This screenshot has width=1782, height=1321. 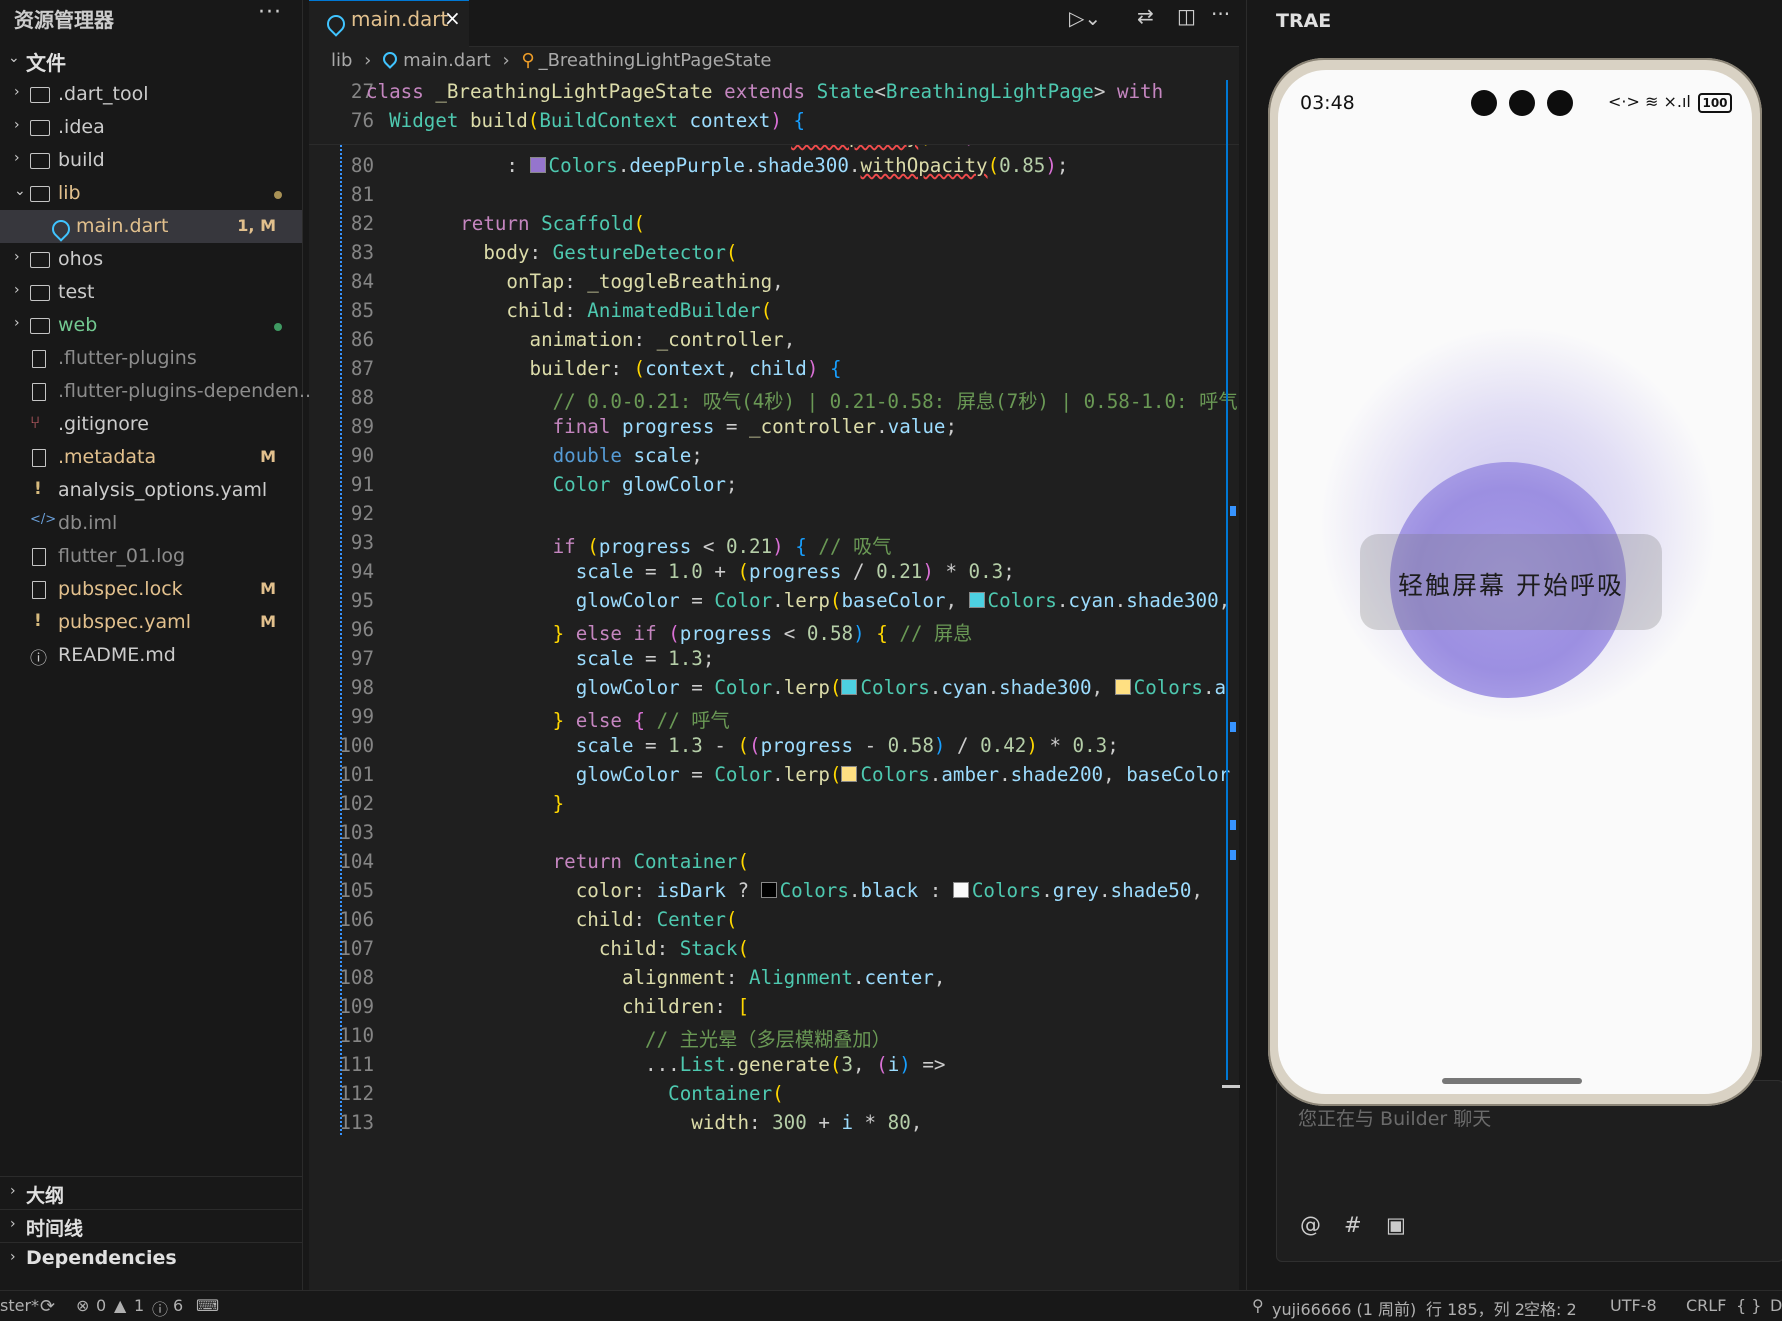 What do you see at coordinates (1633, 1305) in the screenshot?
I see `file-encoding: UTF-8` at bounding box center [1633, 1305].